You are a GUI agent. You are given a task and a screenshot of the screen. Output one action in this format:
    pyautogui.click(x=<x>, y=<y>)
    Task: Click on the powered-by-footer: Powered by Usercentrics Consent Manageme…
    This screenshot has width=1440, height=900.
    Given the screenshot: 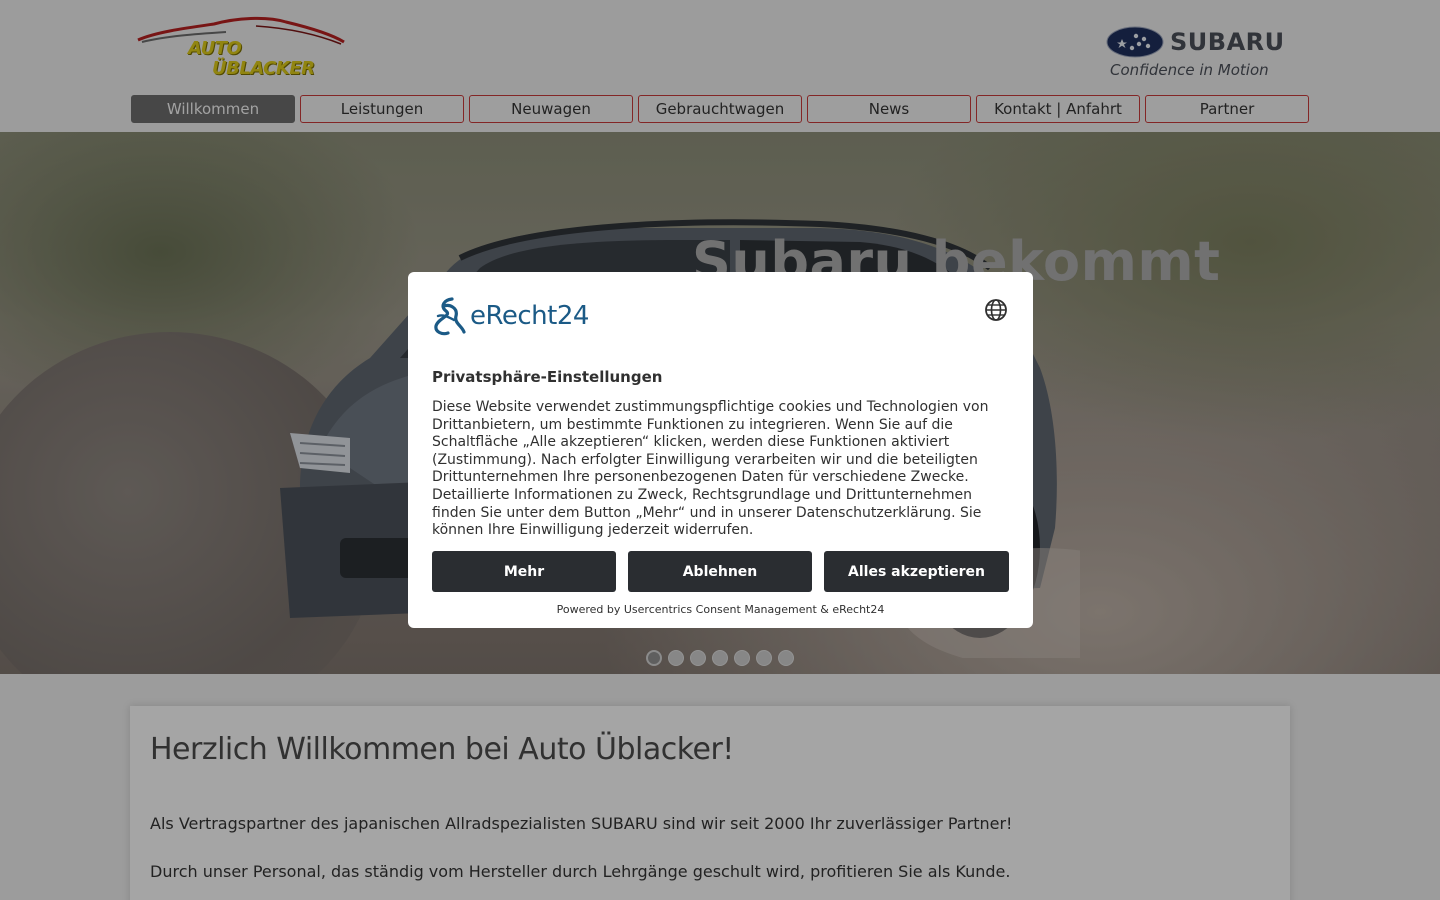 What is the action you would take?
    pyautogui.click(x=720, y=609)
    